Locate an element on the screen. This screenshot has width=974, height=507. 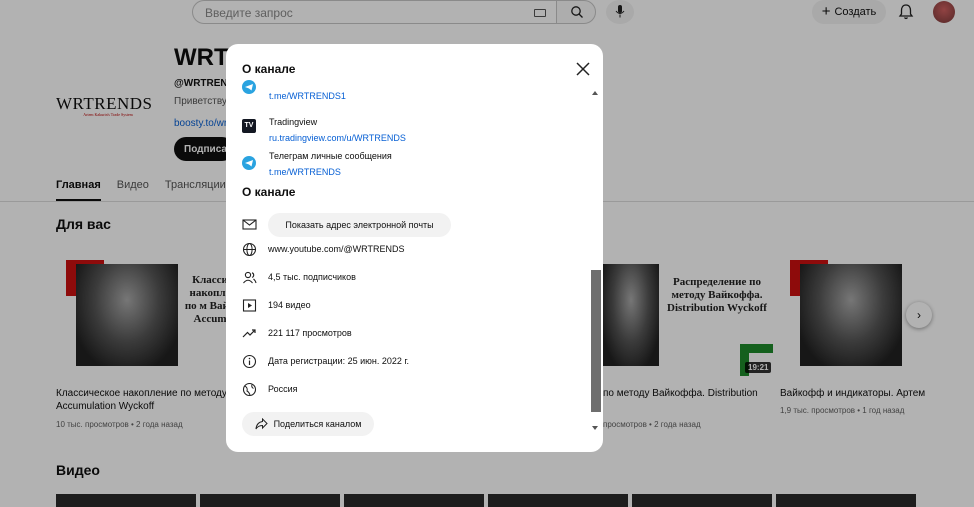
link-name: Телеграм личные сообщения is located at coordinates (330, 156).